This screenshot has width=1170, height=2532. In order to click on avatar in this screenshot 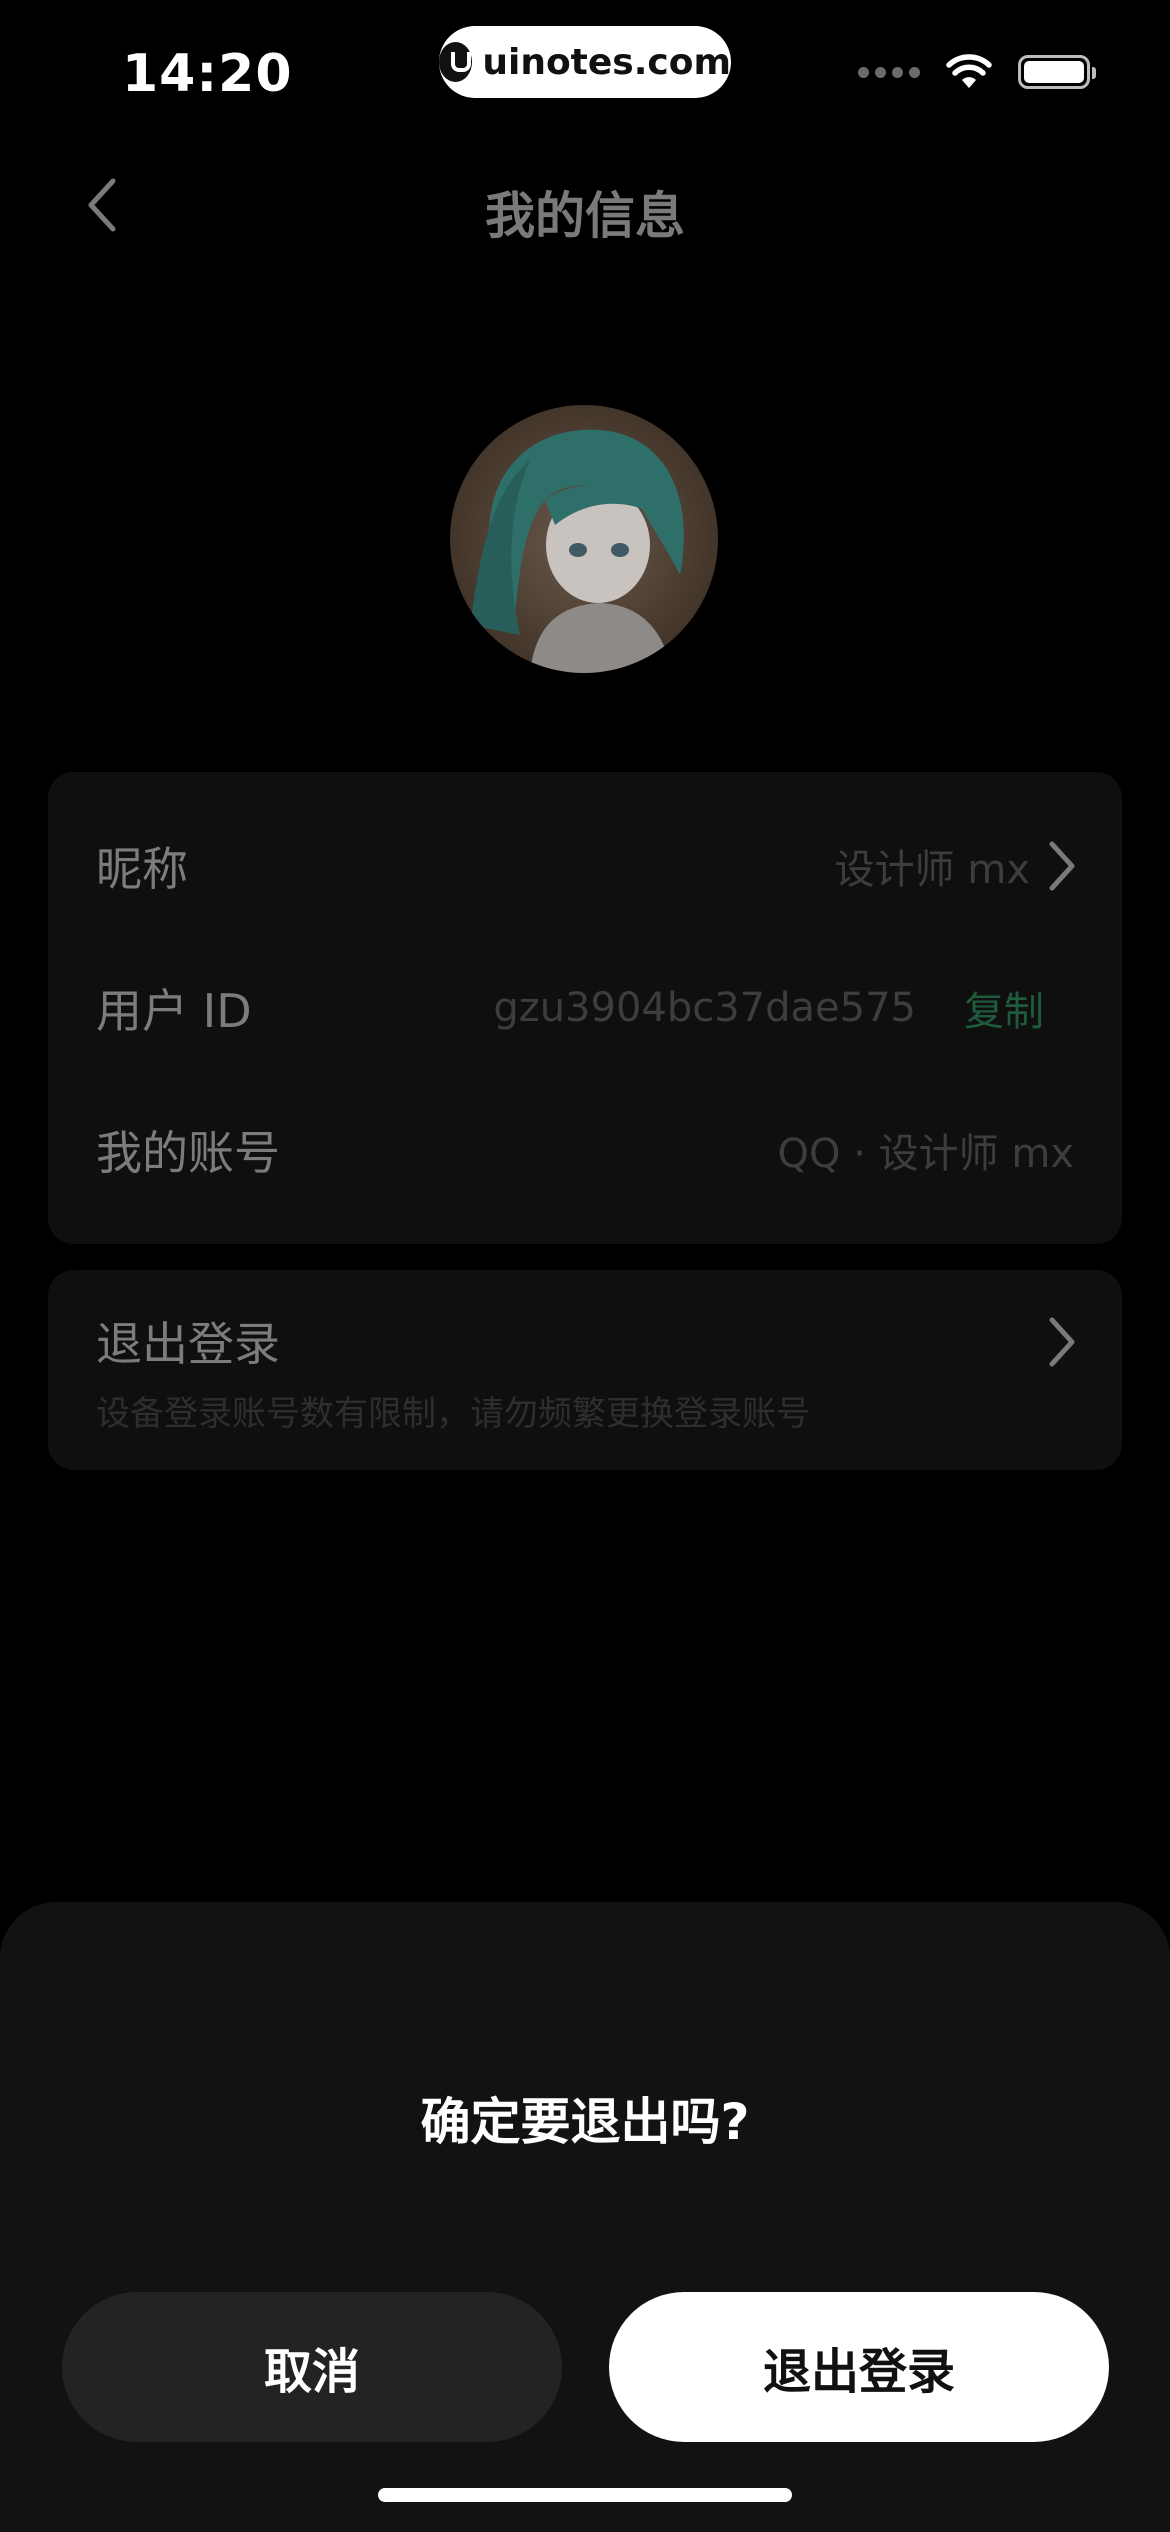, I will do `click(584, 539)`.